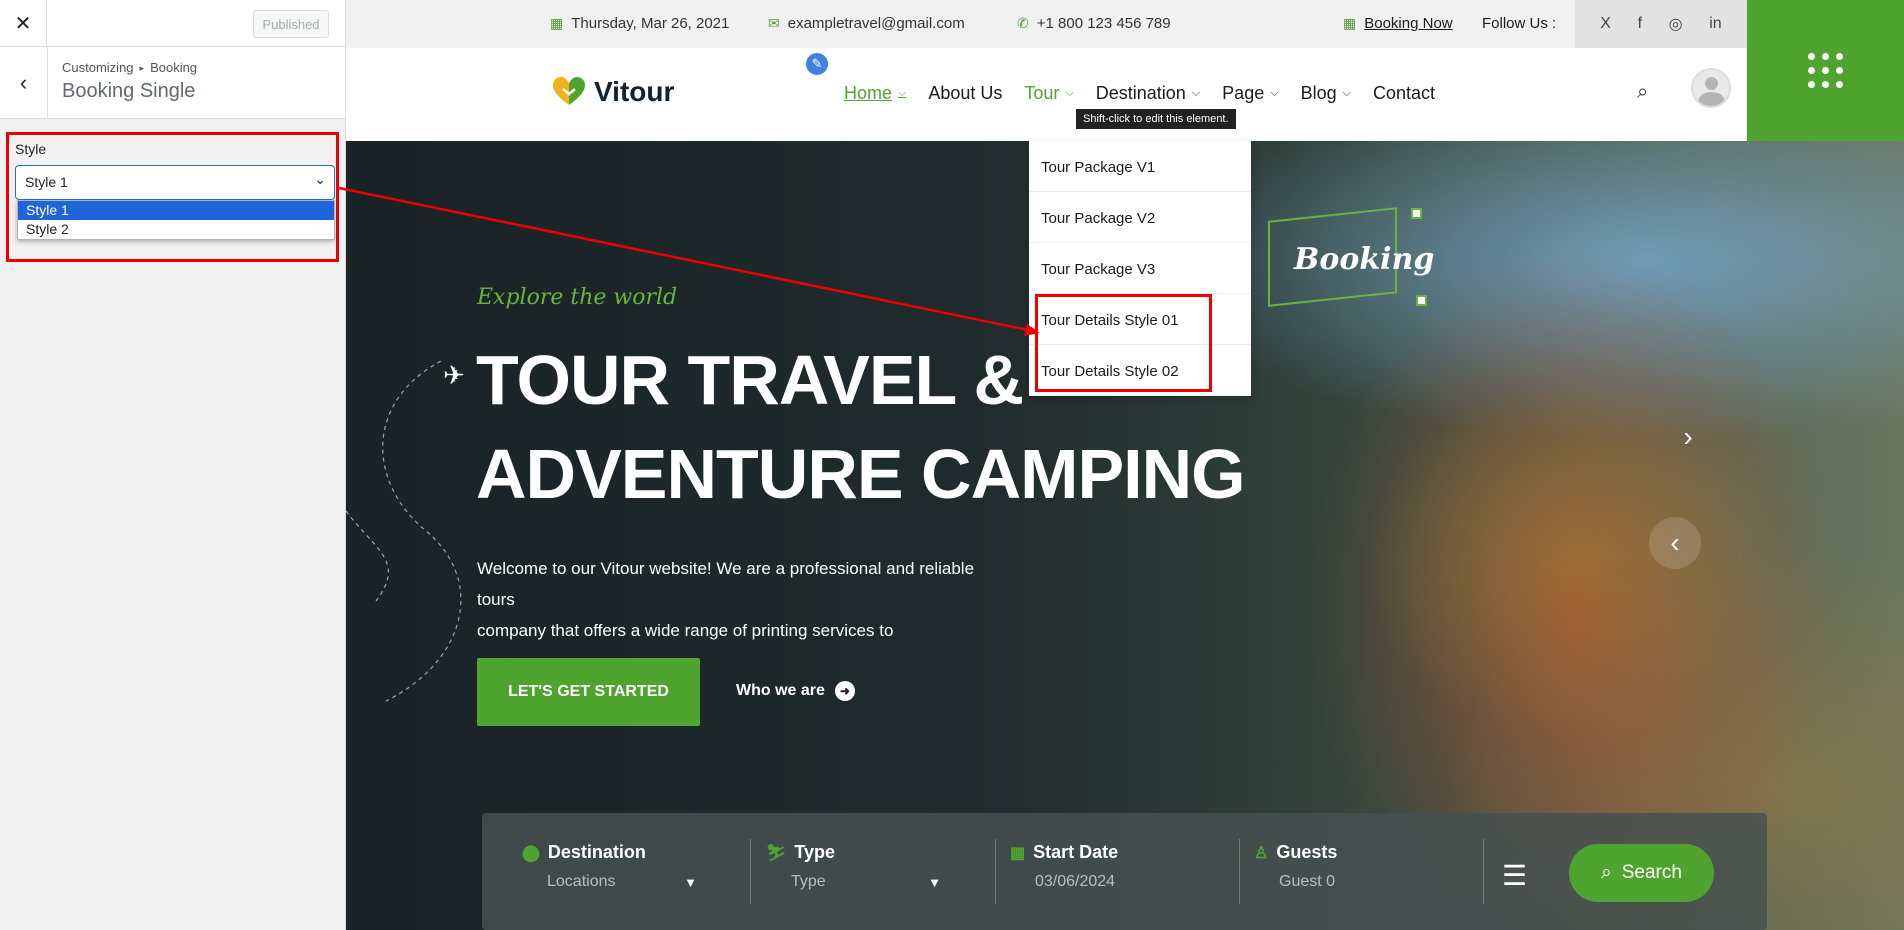  I want to click on style-option: Style 2, so click(176, 229).